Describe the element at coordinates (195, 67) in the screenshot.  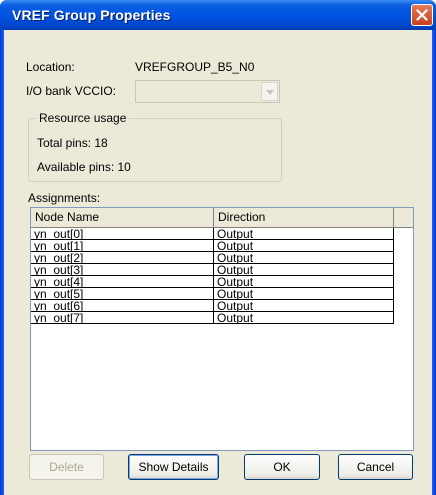
I see `location-value: VREFGROUP_B5_N0` at that location.